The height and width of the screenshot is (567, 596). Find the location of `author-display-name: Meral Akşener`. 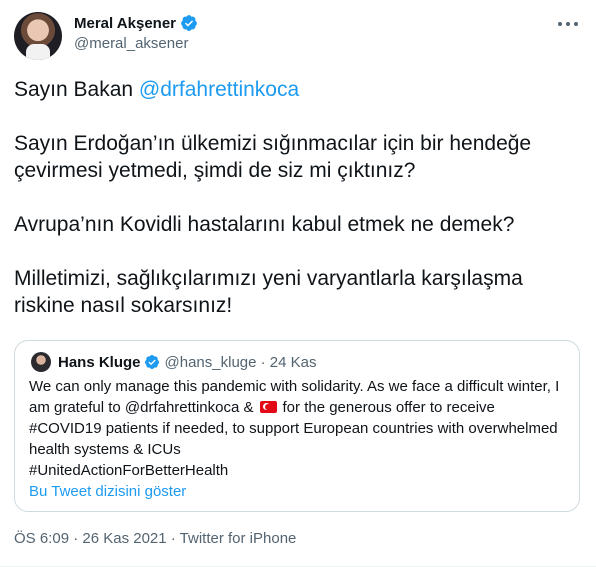

author-display-name: Meral Akşener is located at coordinates (125, 23).